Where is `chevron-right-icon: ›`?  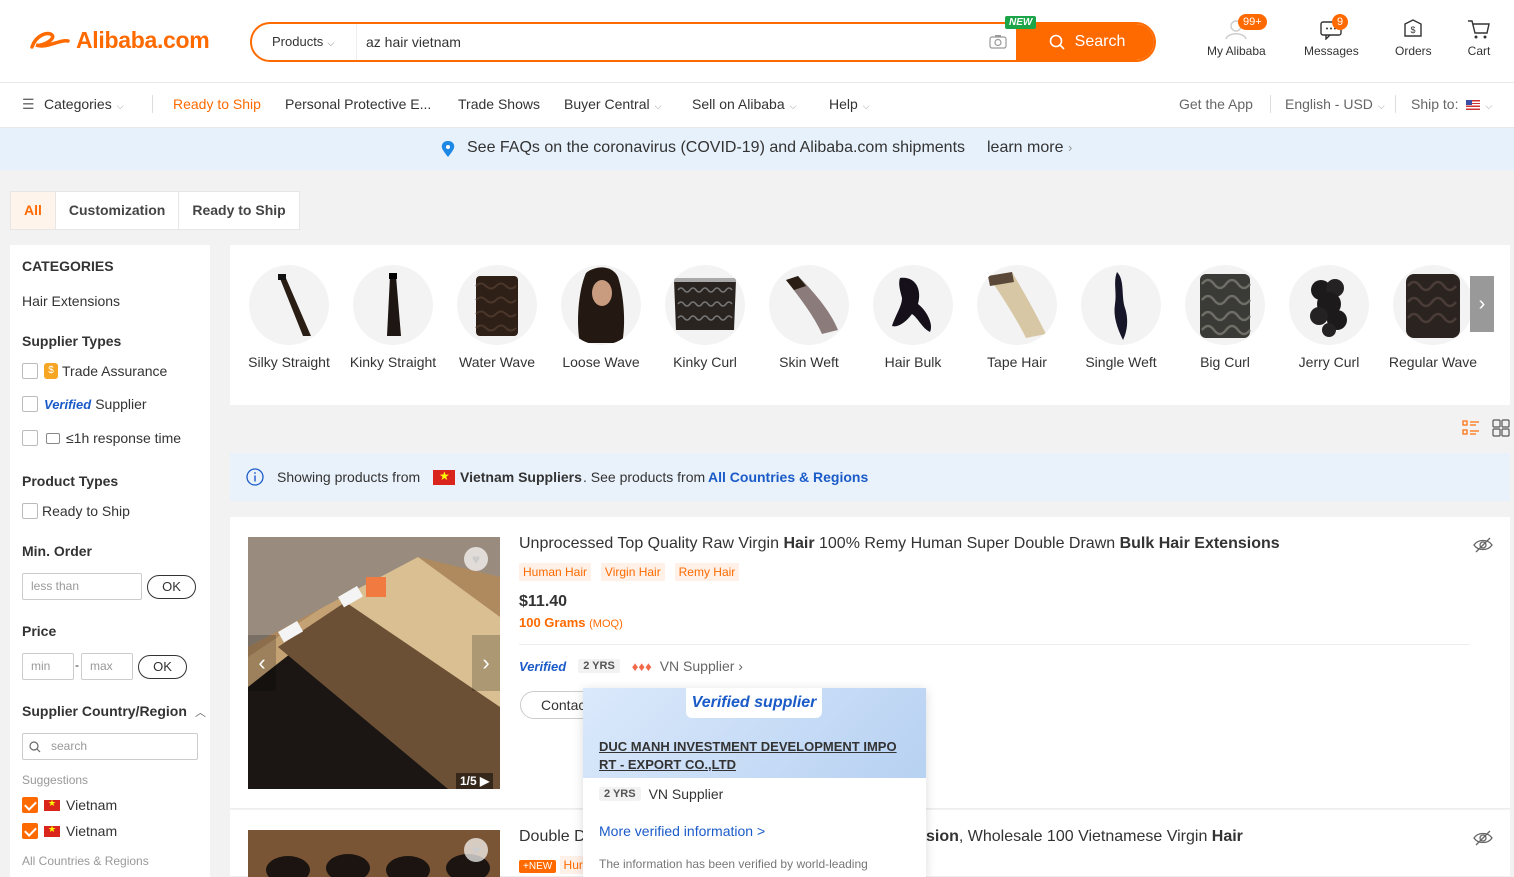
chevron-right-icon: › is located at coordinates (1070, 147).